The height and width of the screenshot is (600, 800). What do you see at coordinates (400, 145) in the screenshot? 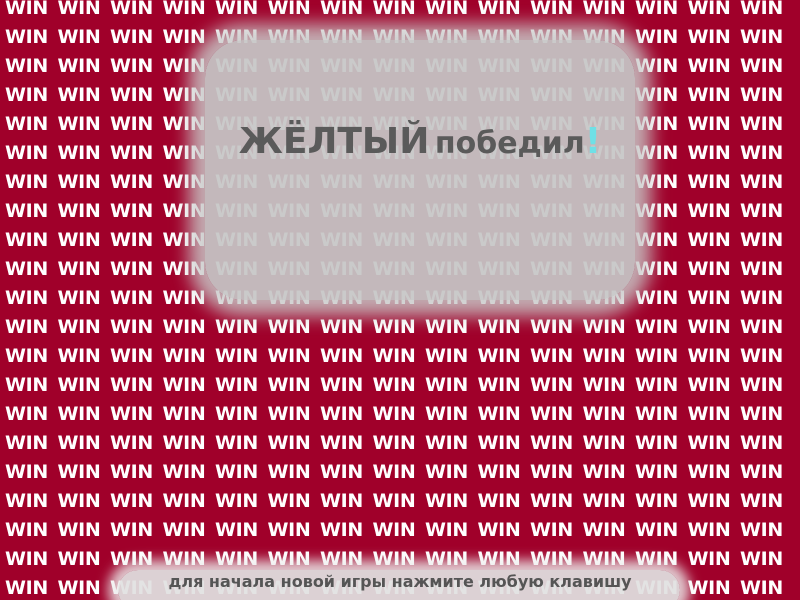
I see `winner-message: ЖЁЛТЫЙ победил!` at bounding box center [400, 145].